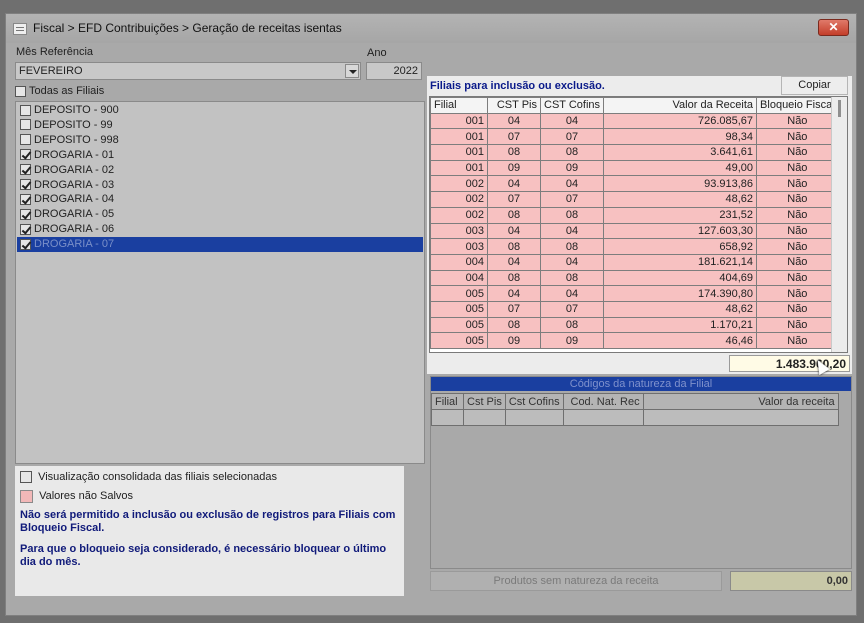 The width and height of the screenshot is (864, 623). Describe the element at coordinates (680, 168) in the screenshot. I see `valor-receita-cell: 49,00` at that location.